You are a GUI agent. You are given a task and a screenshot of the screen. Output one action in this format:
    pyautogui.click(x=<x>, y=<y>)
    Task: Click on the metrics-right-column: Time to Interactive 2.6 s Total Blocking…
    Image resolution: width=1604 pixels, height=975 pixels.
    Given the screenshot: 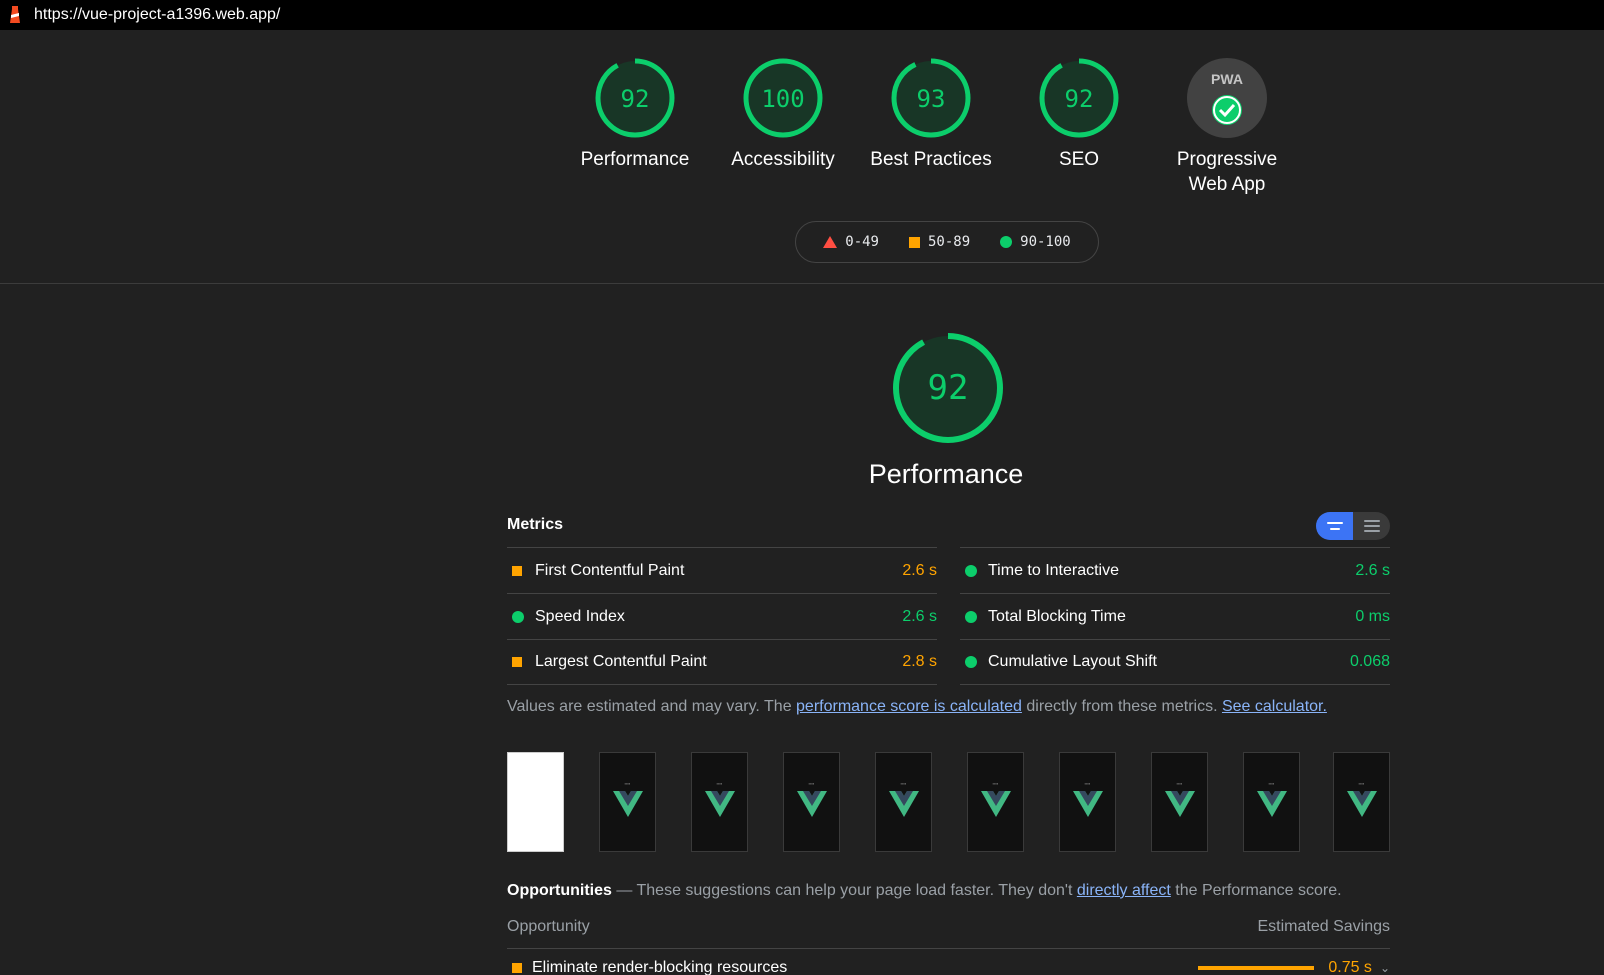 What is the action you would take?
    pyautogui.click(x=1175, y=616)
    